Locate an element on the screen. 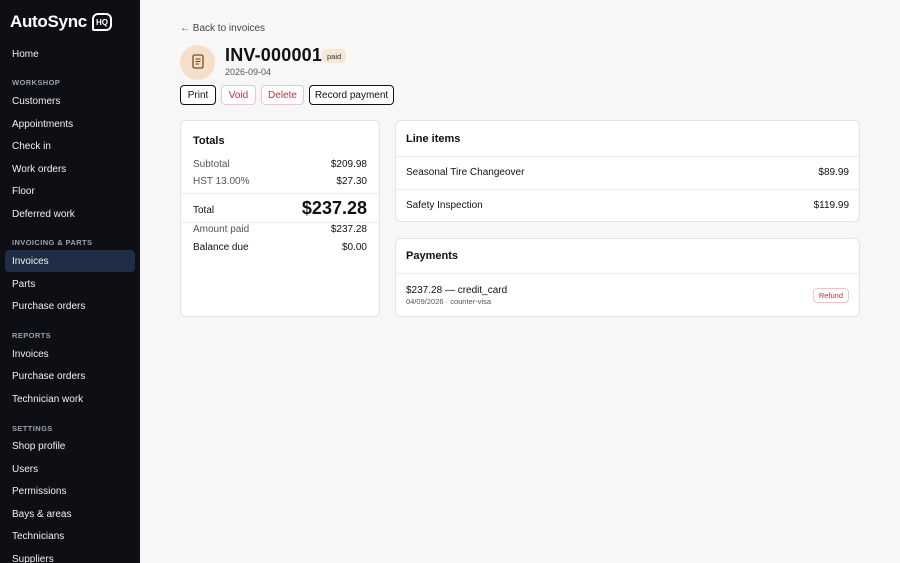  void-button: Void is located at coordinates (238, 95).